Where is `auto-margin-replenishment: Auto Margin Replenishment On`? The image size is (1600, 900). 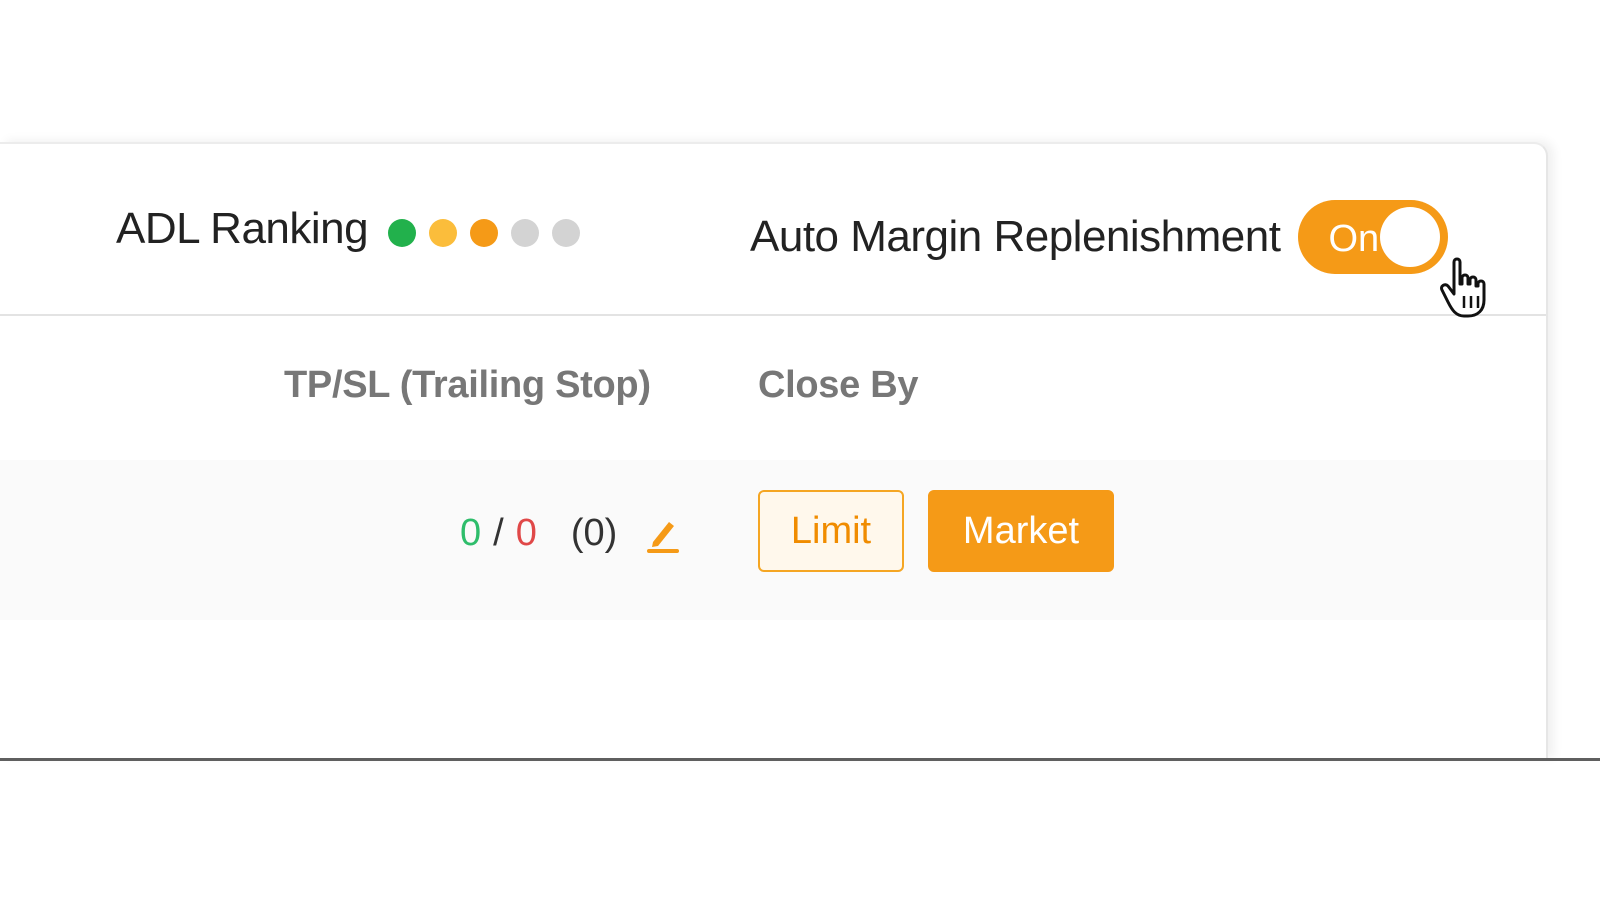 auto-margin-replenishment: Auto Margin Replenishment On is located at coordinates (1099, 237).